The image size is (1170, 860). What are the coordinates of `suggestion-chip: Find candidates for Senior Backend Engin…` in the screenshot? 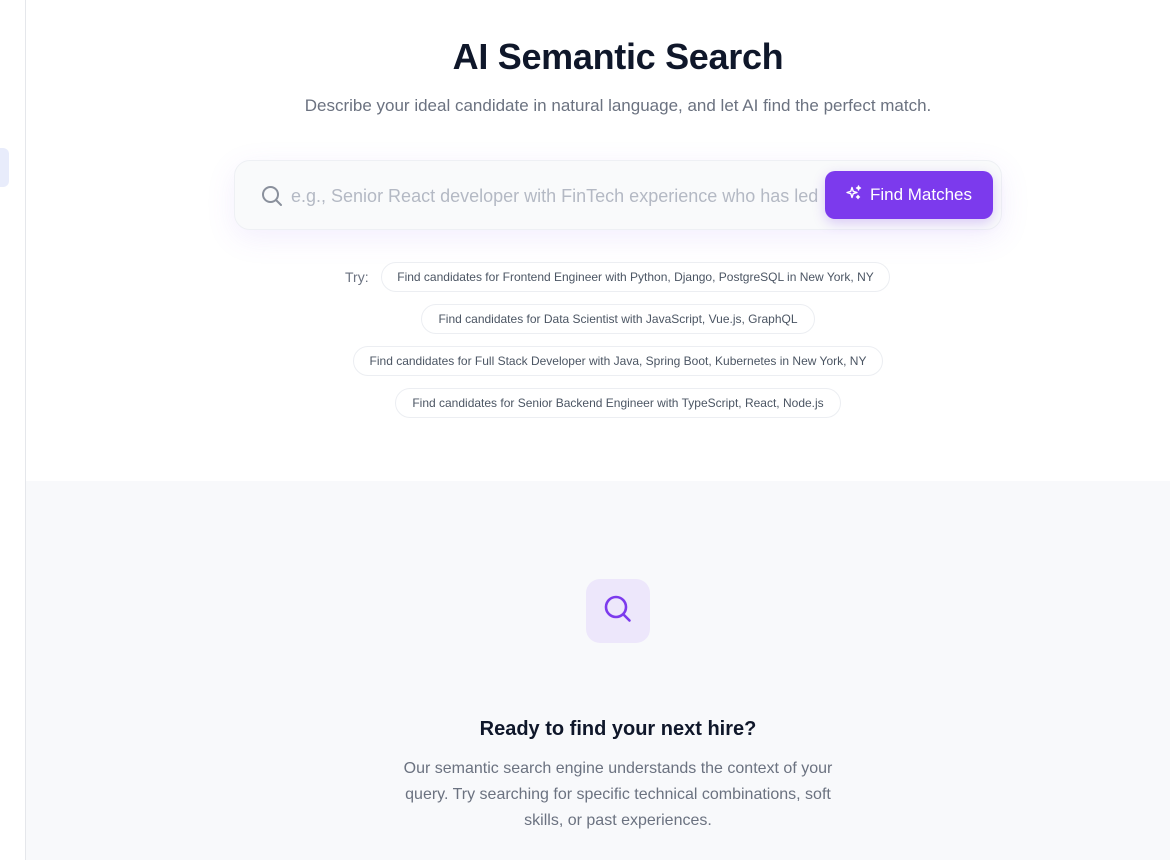 It's located at (618, 403).